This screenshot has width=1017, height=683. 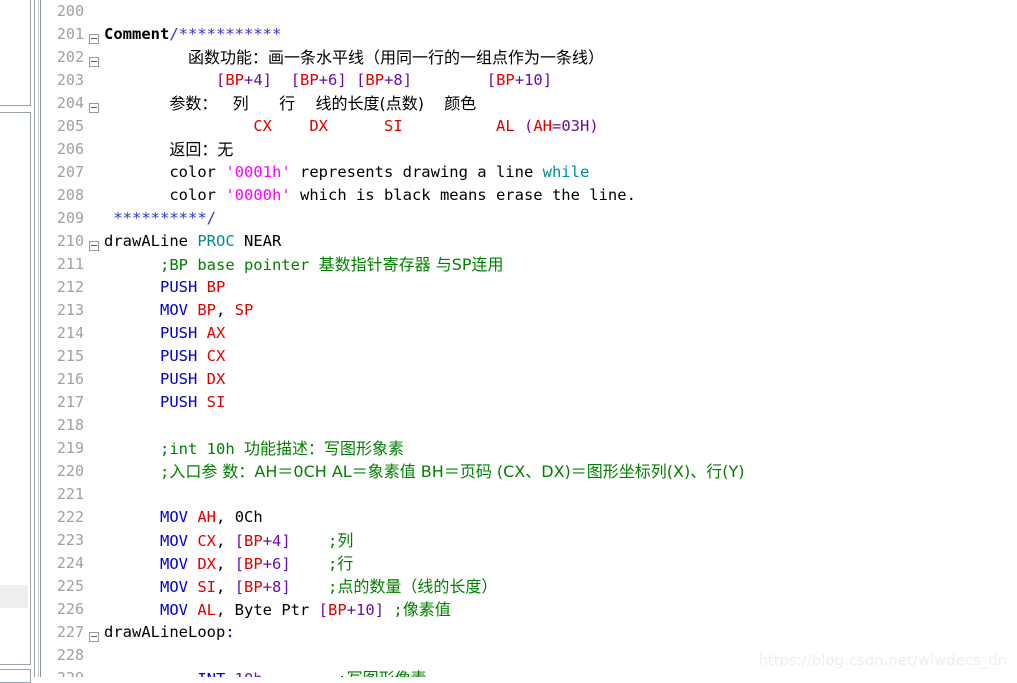 I want to click on line-content: PUSH BP, so click(x=164, y=287).